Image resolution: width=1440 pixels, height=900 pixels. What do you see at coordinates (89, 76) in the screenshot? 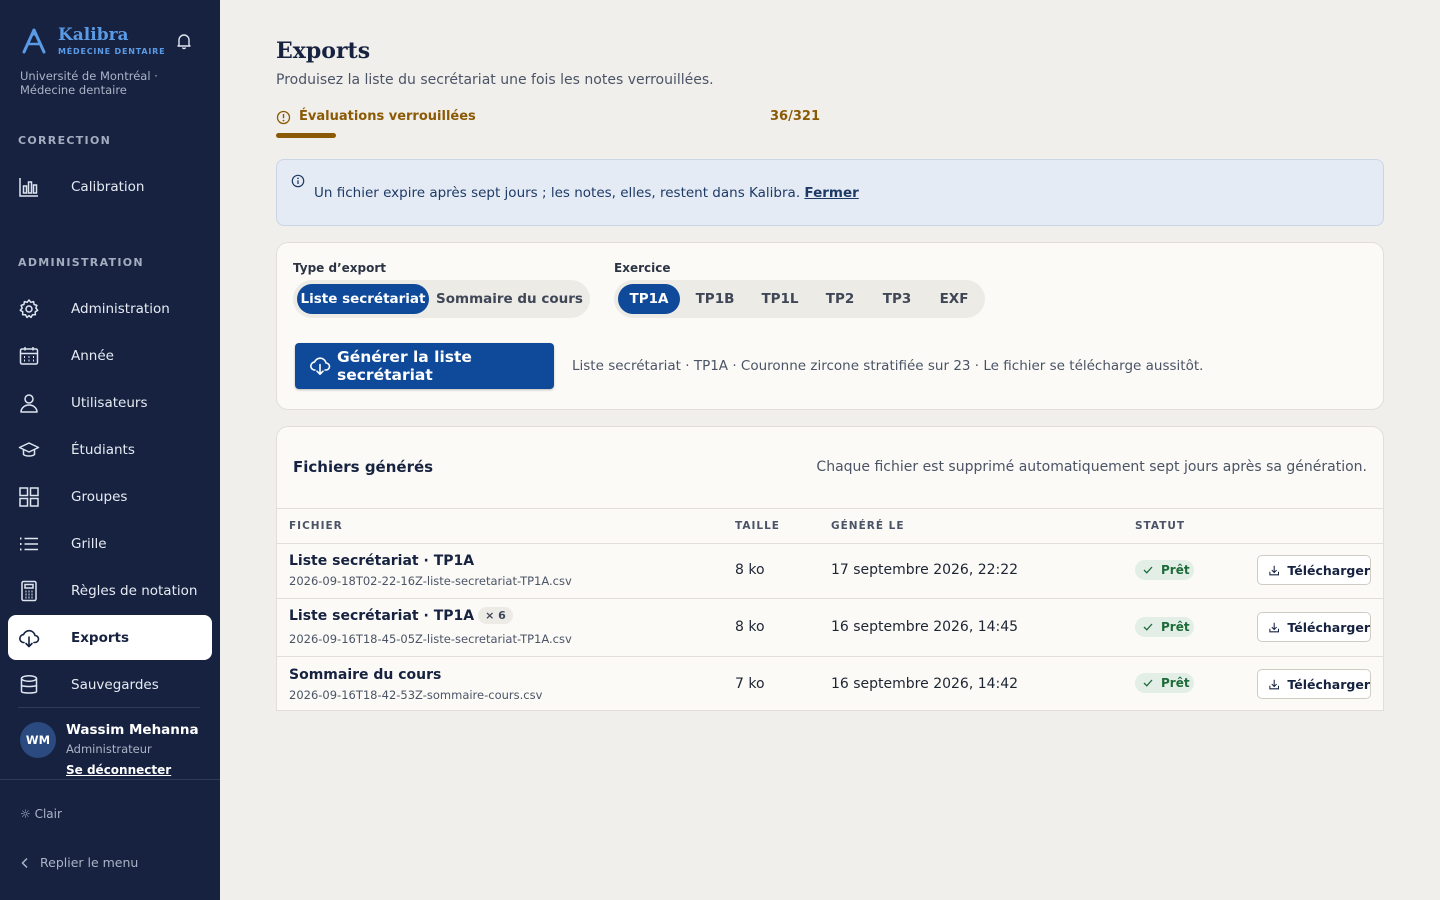
I see `organization-line-1: Université de Montréal ·` at bounding box center [89, 76].